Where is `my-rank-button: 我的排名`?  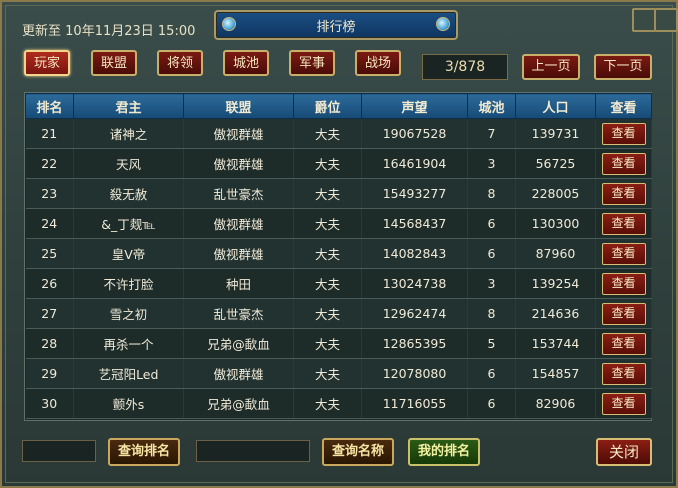 my-rank-button: 我的排名 is located at coordinates (444, 452).